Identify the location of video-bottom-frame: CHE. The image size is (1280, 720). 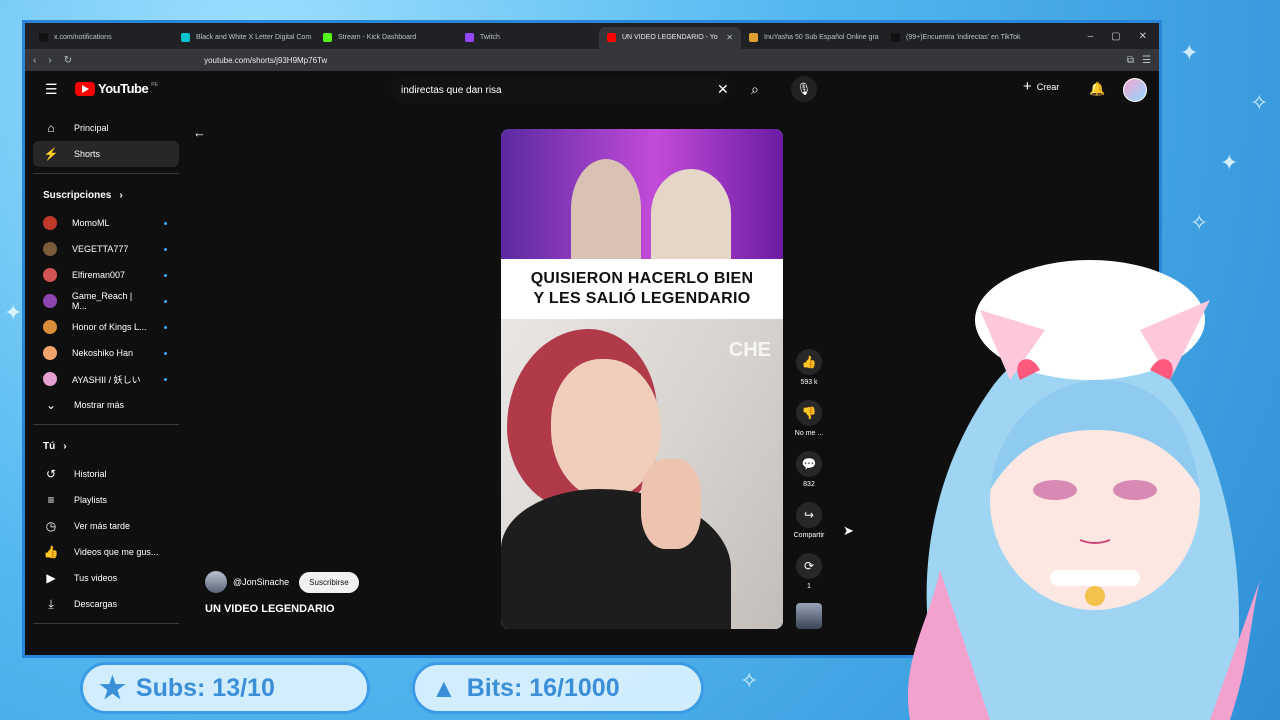
(642, 474).